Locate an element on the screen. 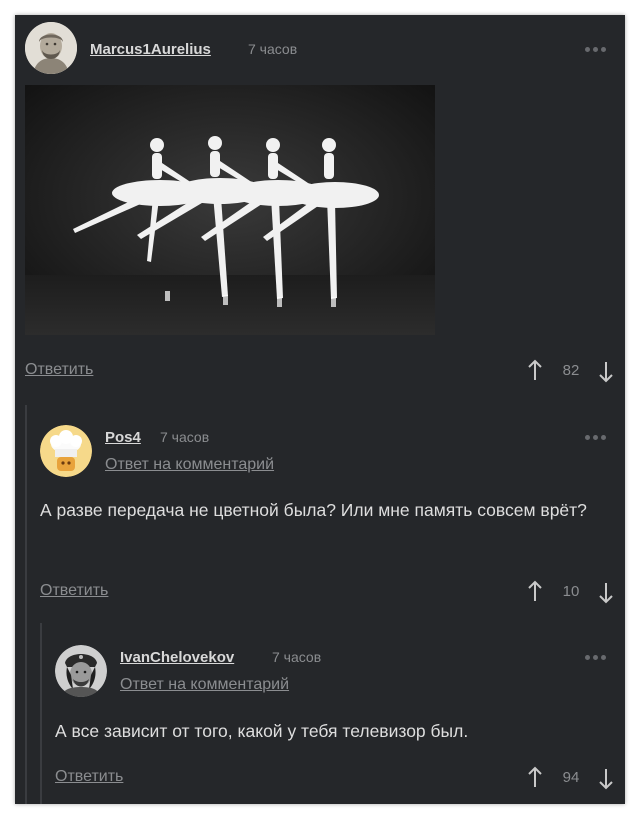  comment-username: Pos4 is located at coordinates (123, 437).